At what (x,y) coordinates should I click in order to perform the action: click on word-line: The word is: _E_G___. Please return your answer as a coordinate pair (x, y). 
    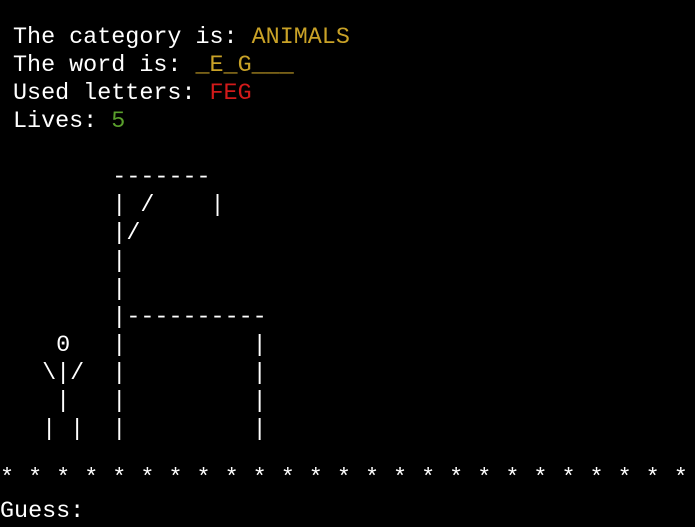
    Looking at the image, I should click on (153, 66).